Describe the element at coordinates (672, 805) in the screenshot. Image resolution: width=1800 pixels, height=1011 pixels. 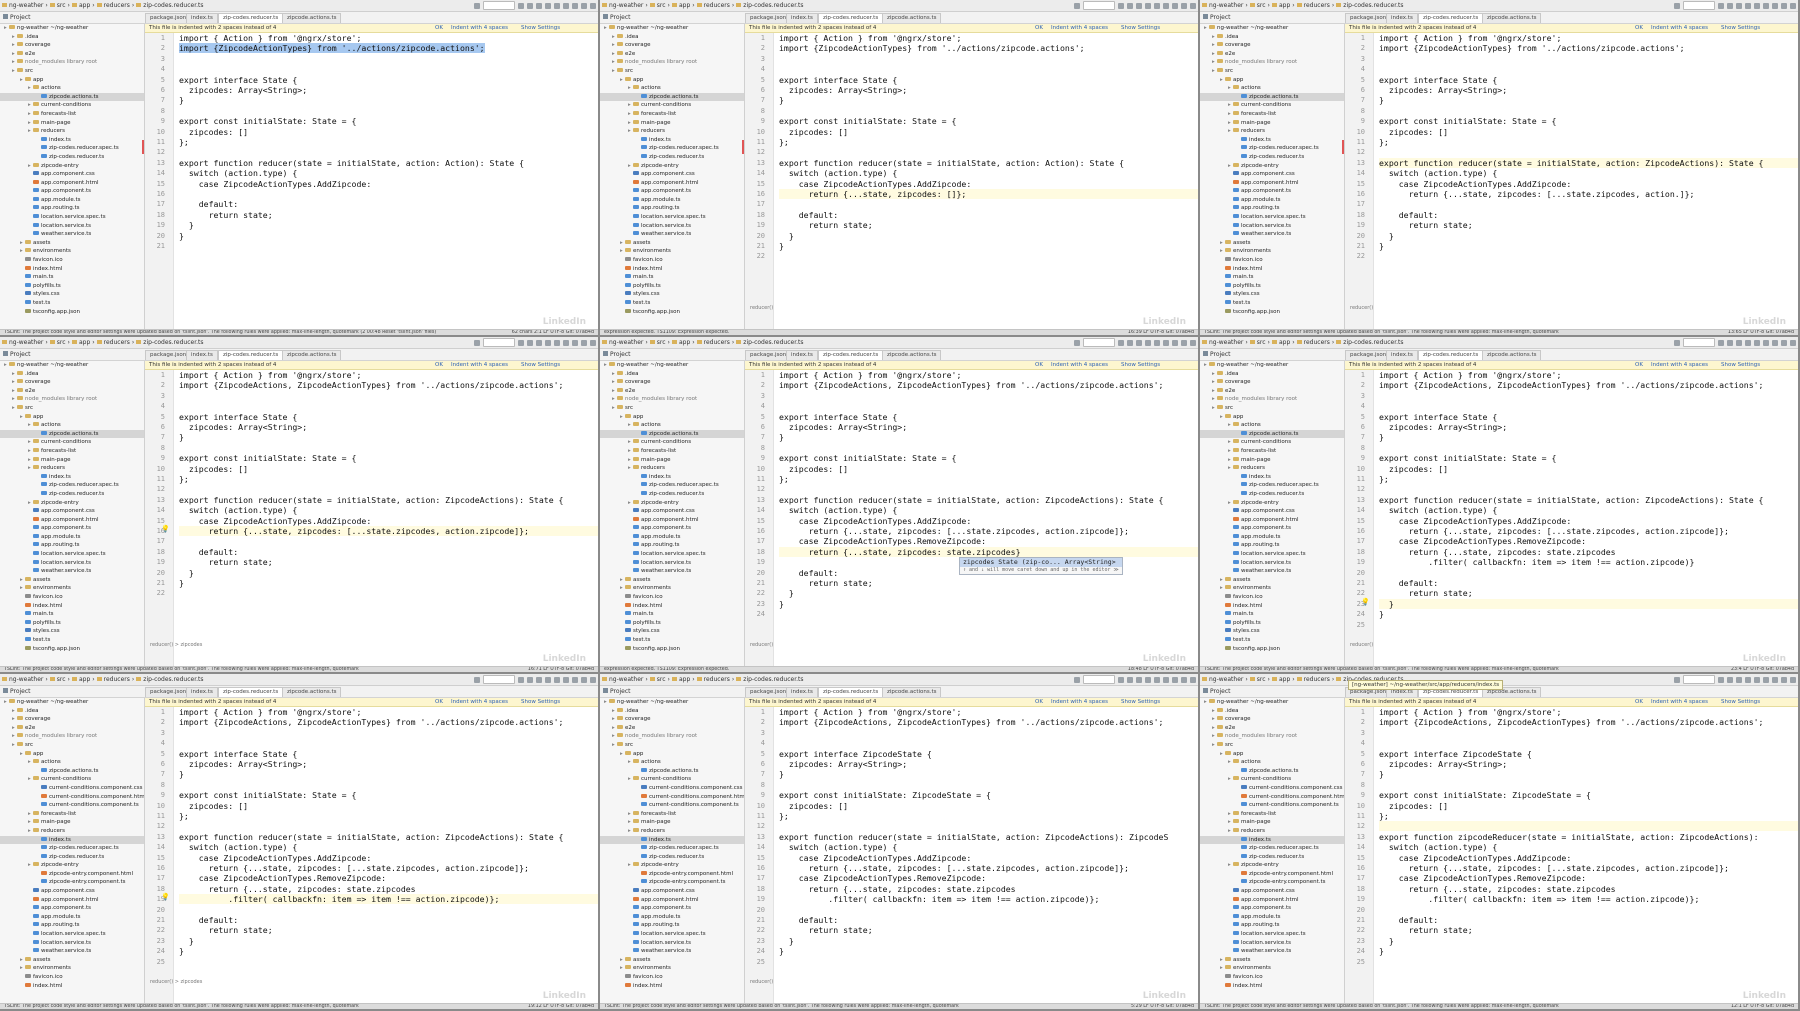
I see `tree-item: current-conditions.component.ts` at that location.